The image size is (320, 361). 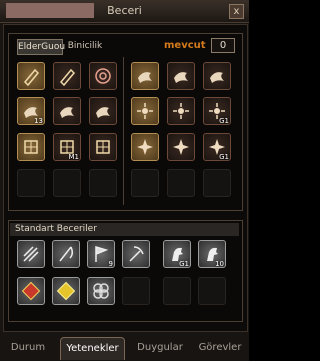 I want to click on column-divider, so click(x=123, y=131).